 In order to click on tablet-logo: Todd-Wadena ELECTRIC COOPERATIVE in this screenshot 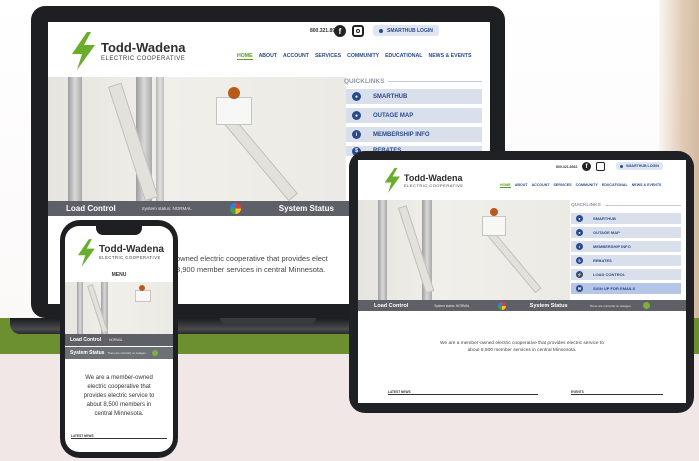, I will do `click(423, 180)`.